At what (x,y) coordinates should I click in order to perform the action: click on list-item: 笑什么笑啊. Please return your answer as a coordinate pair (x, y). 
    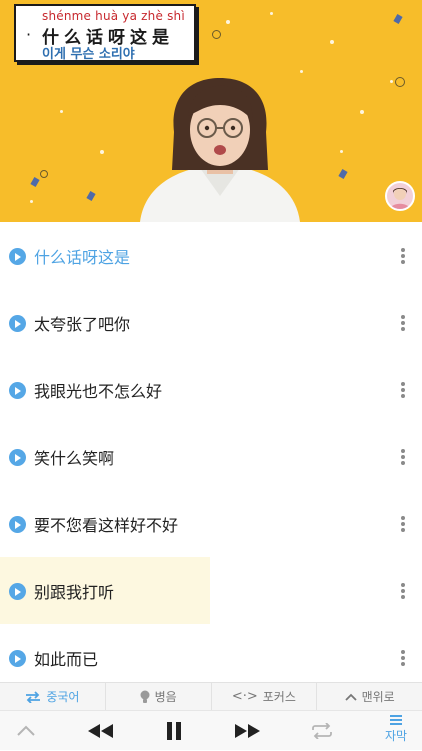
    Looking at the image, I should click on (211, 456).